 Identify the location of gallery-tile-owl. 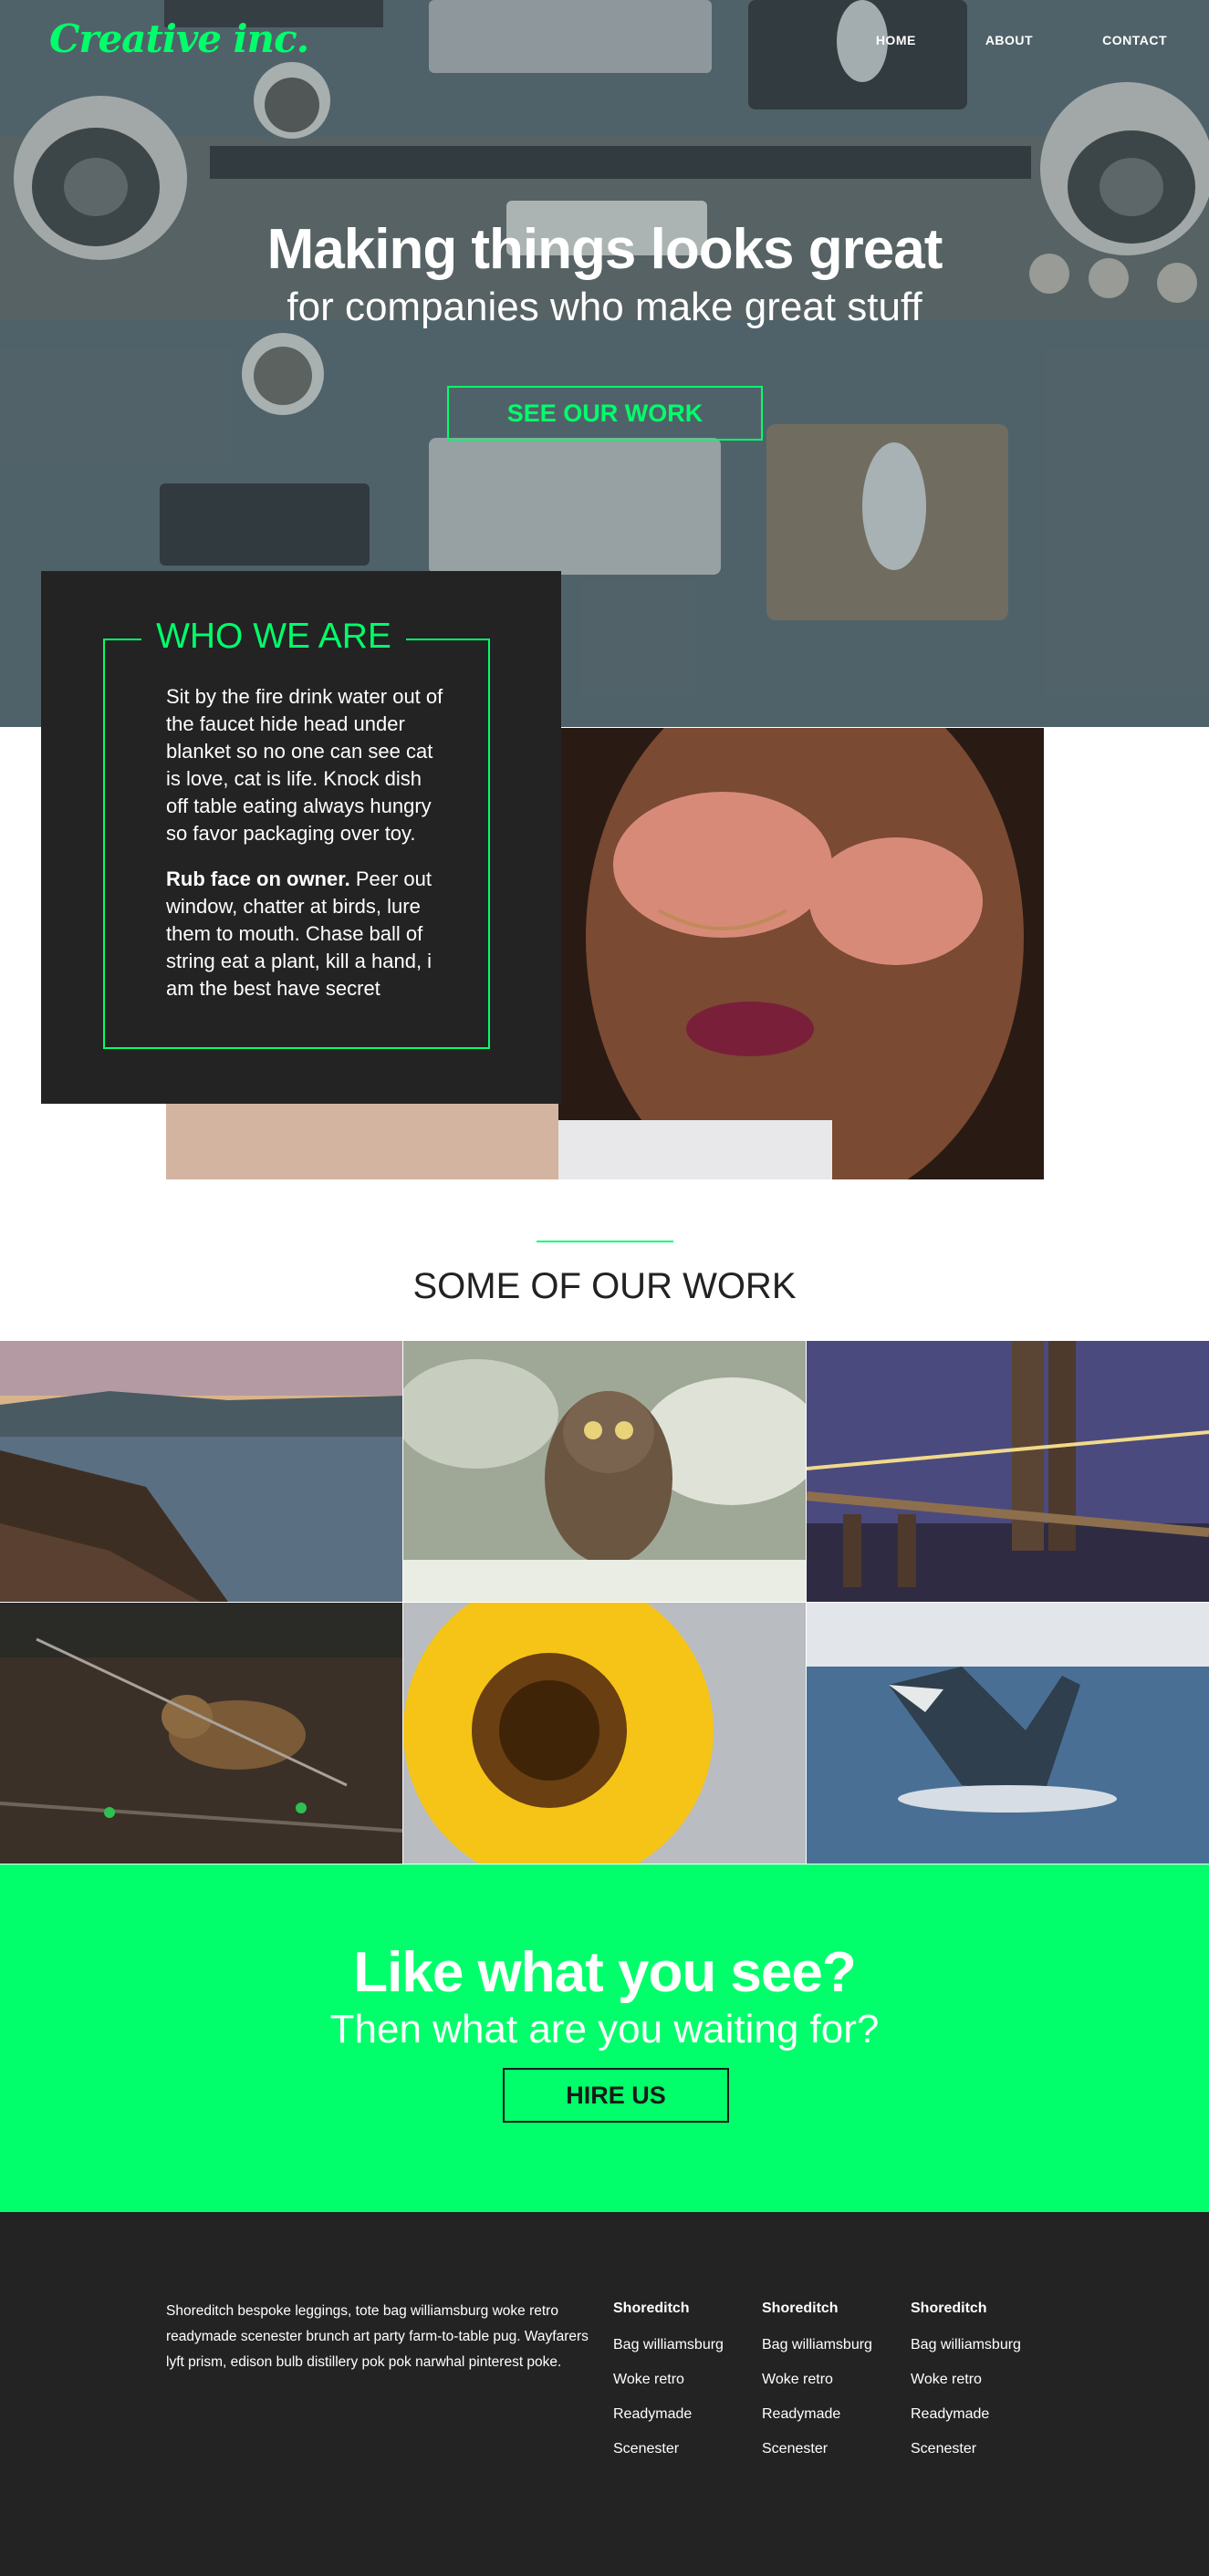
(604, 1471).